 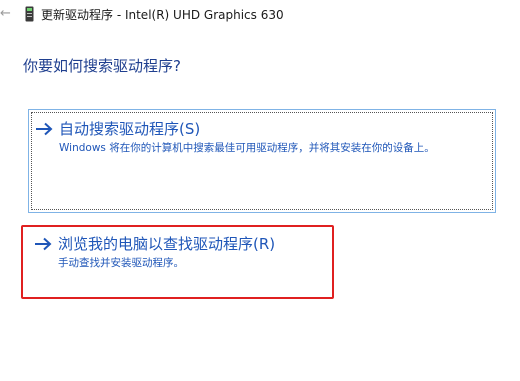 What do you see at coordinates (162, 15) in the screenshot?
I see `window-title: 更新驱动程序 - Intel(R) UHD Graphics 630` at bounding box center [162, 15].